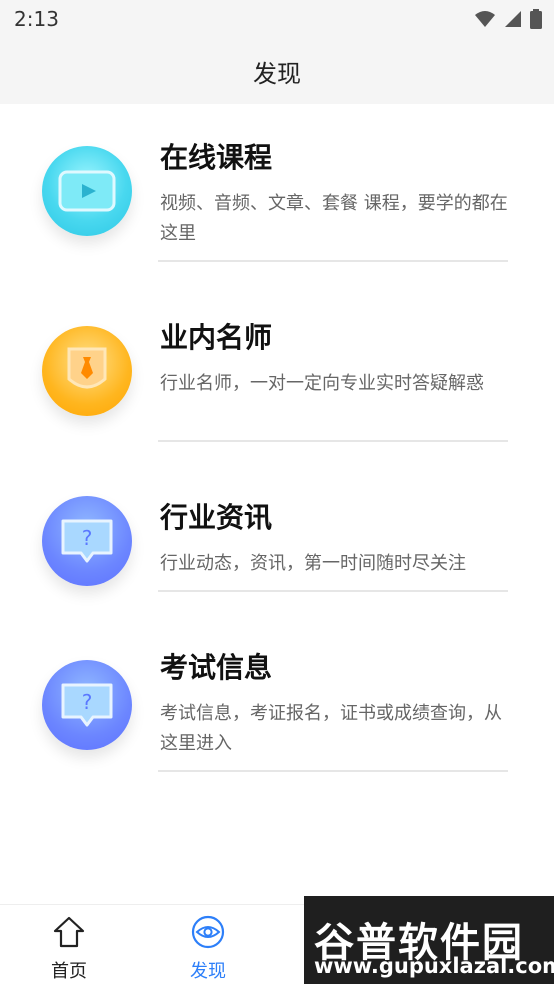 The image size is (554, 985). I want to click on item-description: 行业动态，资讯，第一时间随时尽关注, so click(313, 563).